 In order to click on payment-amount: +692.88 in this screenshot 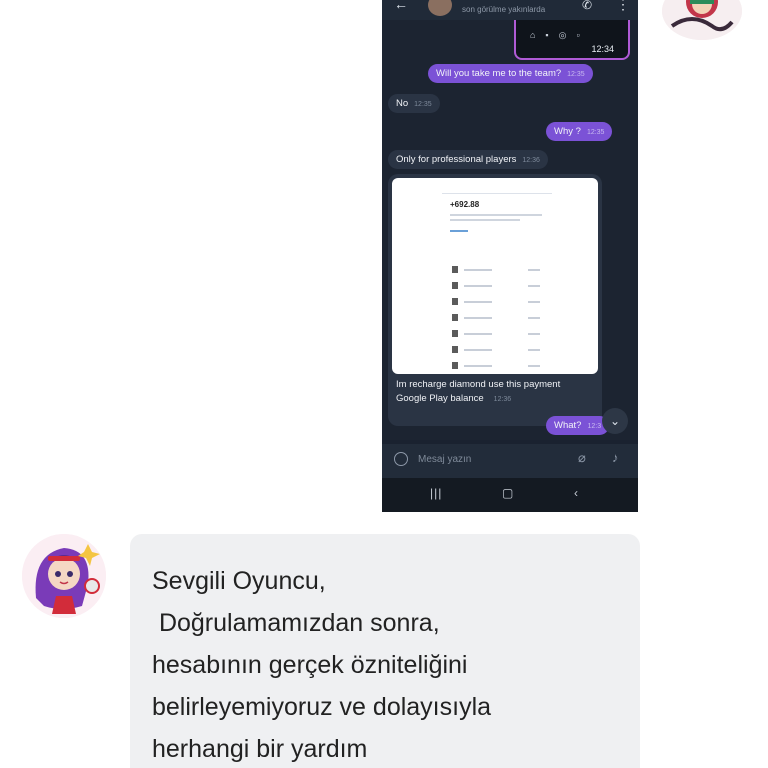, I will do `click(465, 204)`.